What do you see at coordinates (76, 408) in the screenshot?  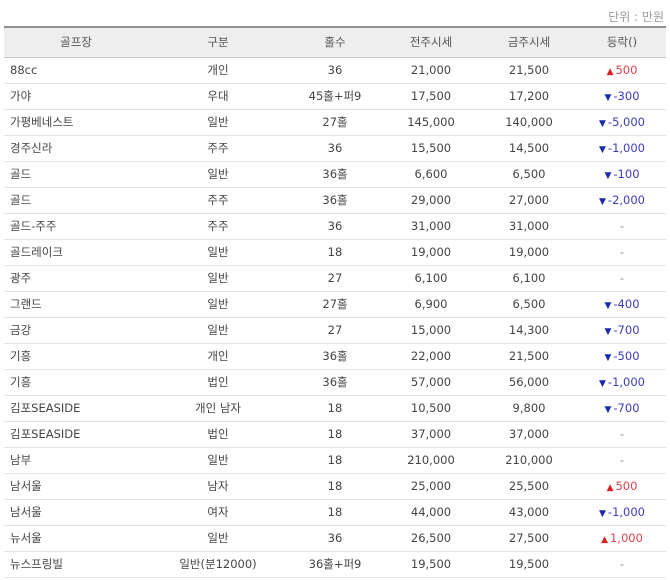 I see `golf-course-name: 김포SEASIDE` at bounding box center [76, 408].